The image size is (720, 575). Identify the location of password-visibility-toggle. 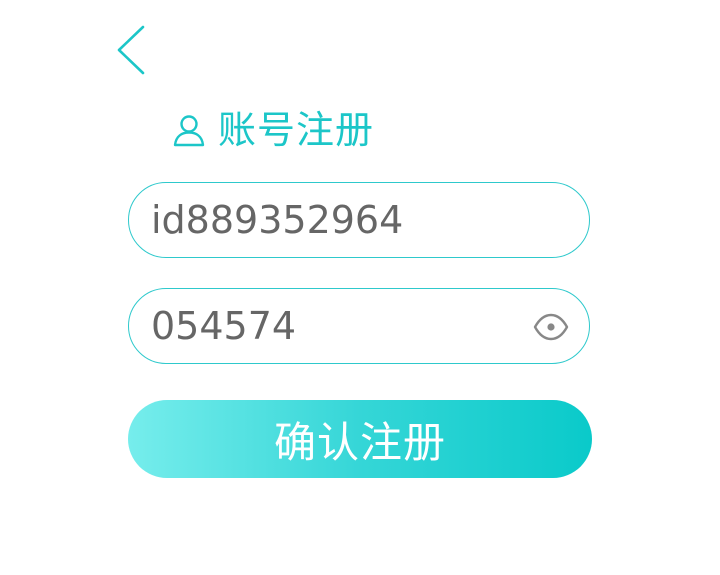
(551, 327).